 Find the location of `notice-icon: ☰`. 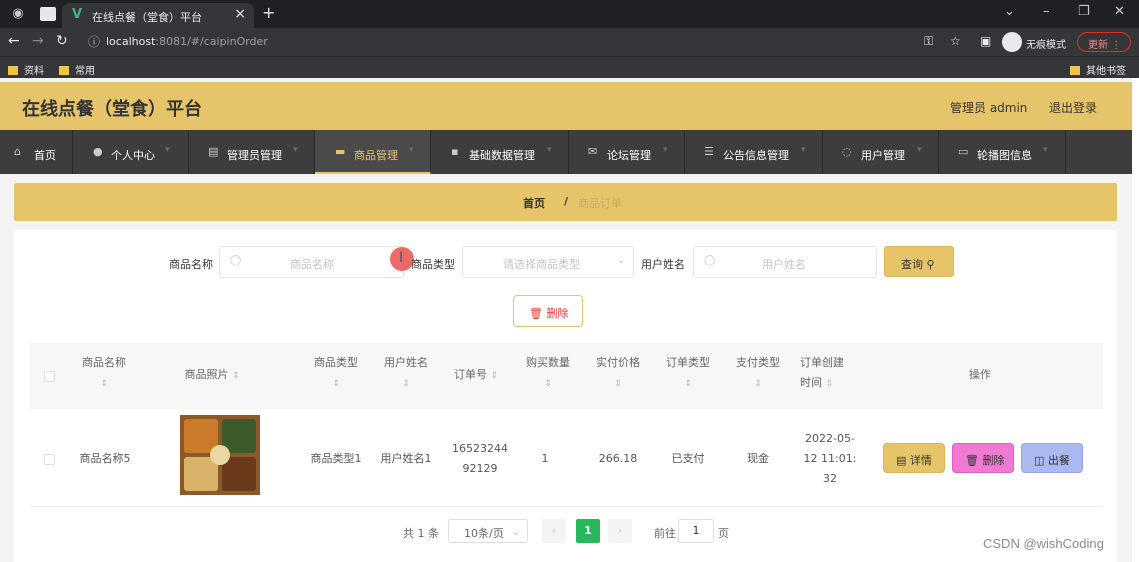

notice-icon: ☰ is located at coordinates (709, 151).